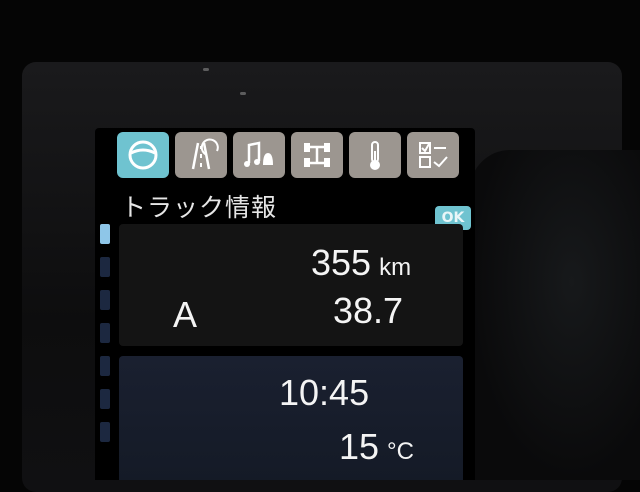 This screenshot has width=640, height=492. I want to click on clock-time: 10:45, so click(324, 392).